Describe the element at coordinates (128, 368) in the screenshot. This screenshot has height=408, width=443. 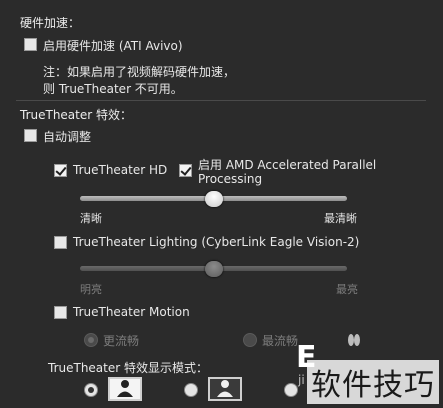
I see `display-mode-title: TrueTheater 特效显示模式：` at that location.